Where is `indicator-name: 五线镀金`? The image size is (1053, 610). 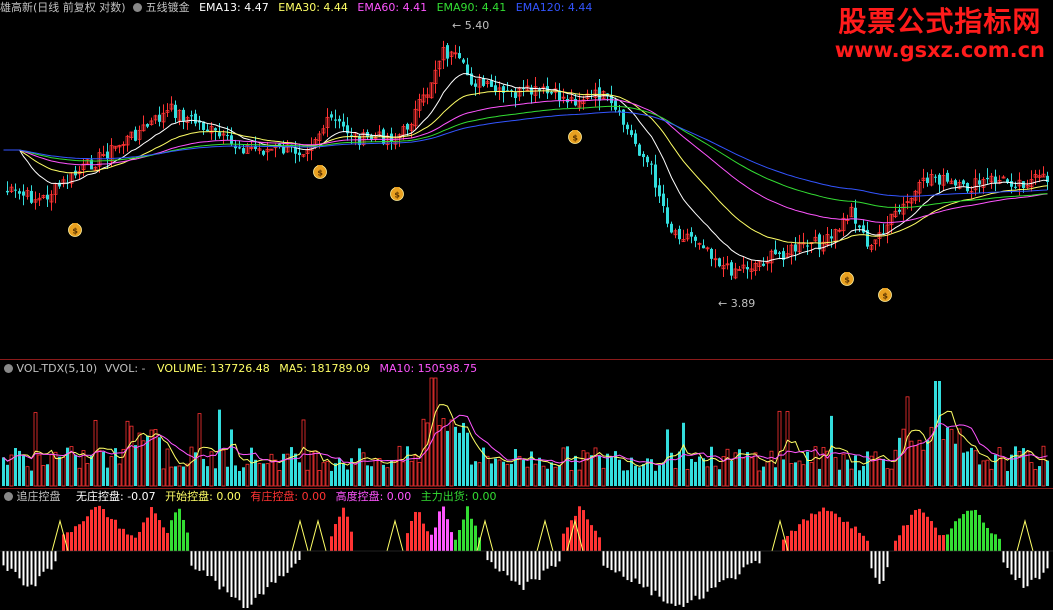 indicator-name: 五线镀金 is located at coordinates (168, 7).